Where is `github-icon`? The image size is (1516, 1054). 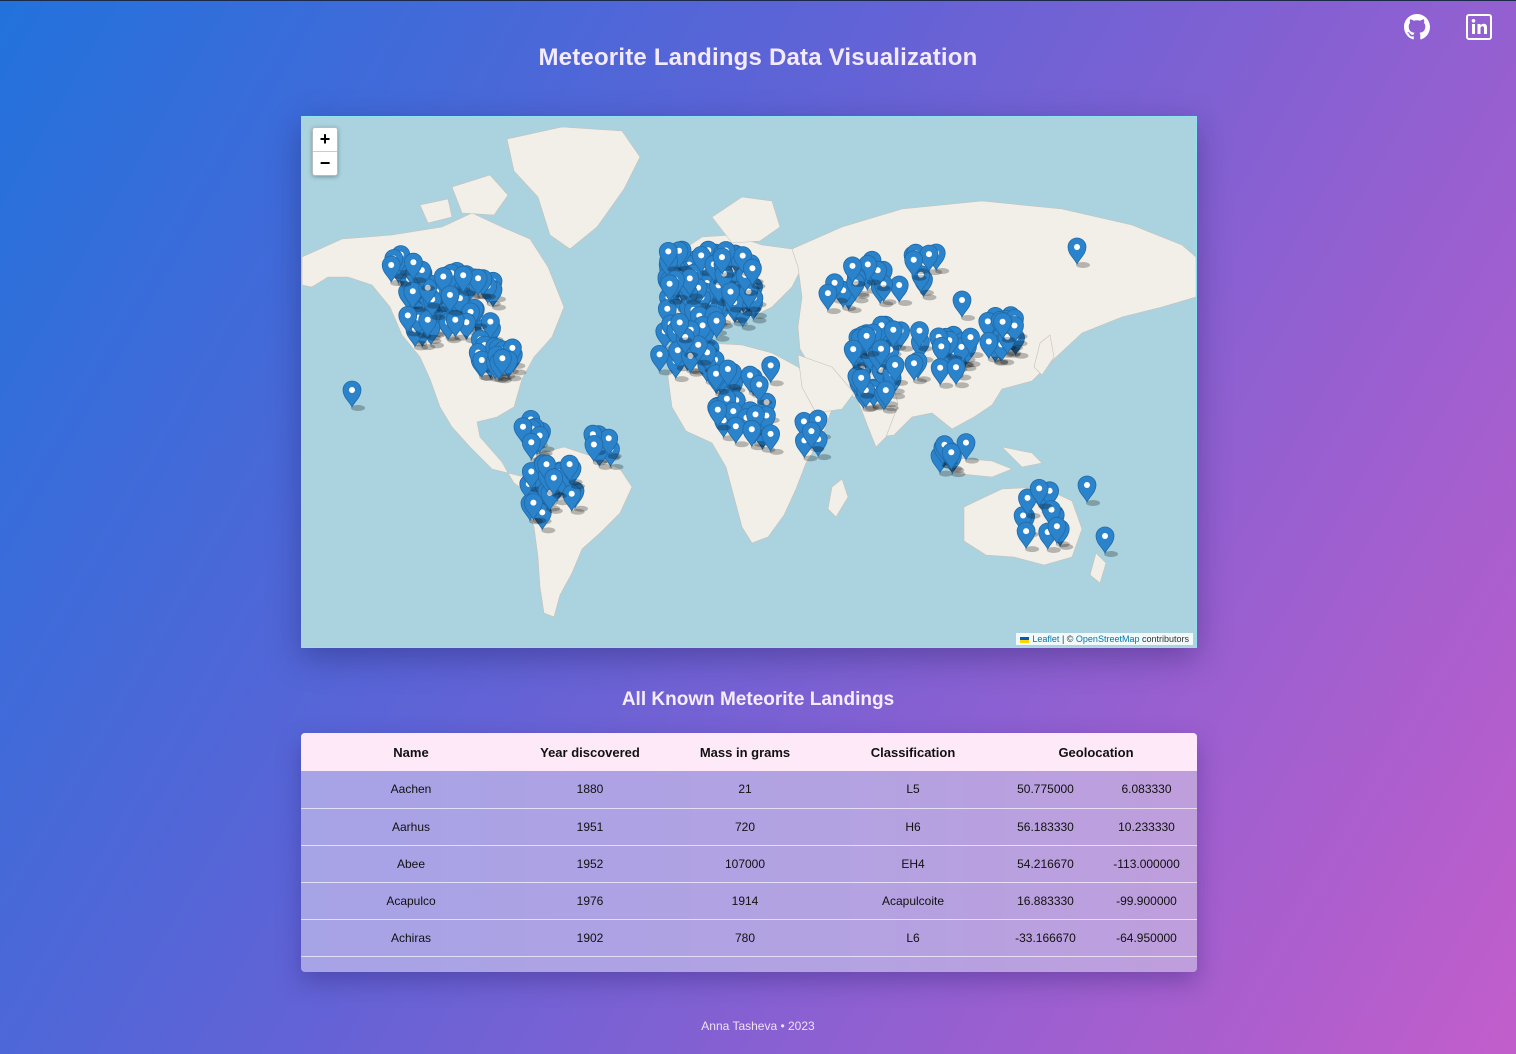
github-icon is located at coordinates (1417, 27).